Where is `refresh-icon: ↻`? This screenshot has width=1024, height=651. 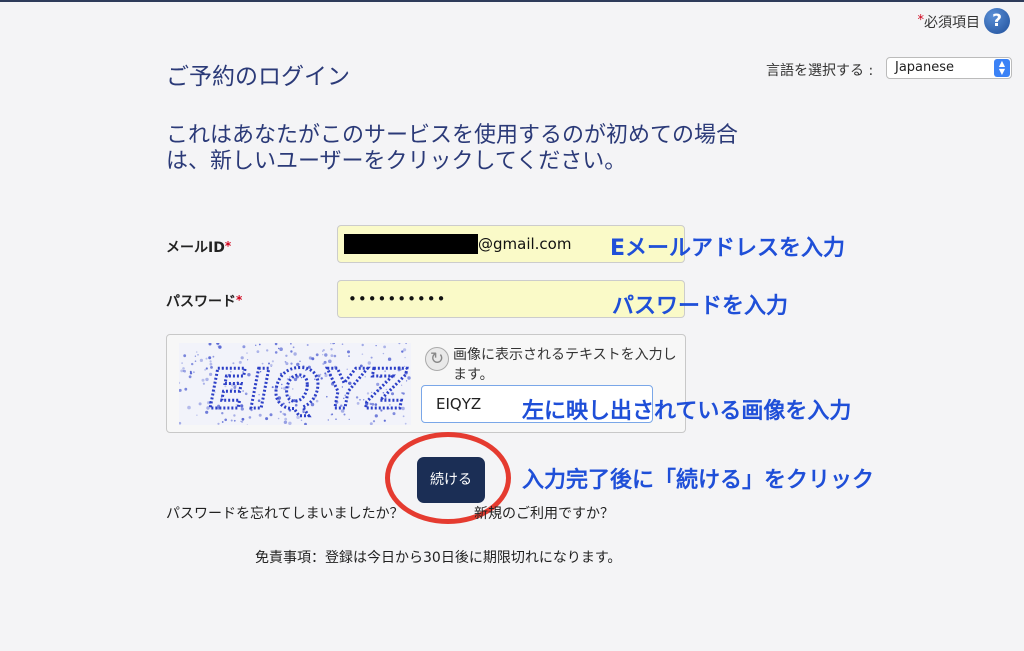 refresh-icon: ↻ is located at coordinates (437, 359).